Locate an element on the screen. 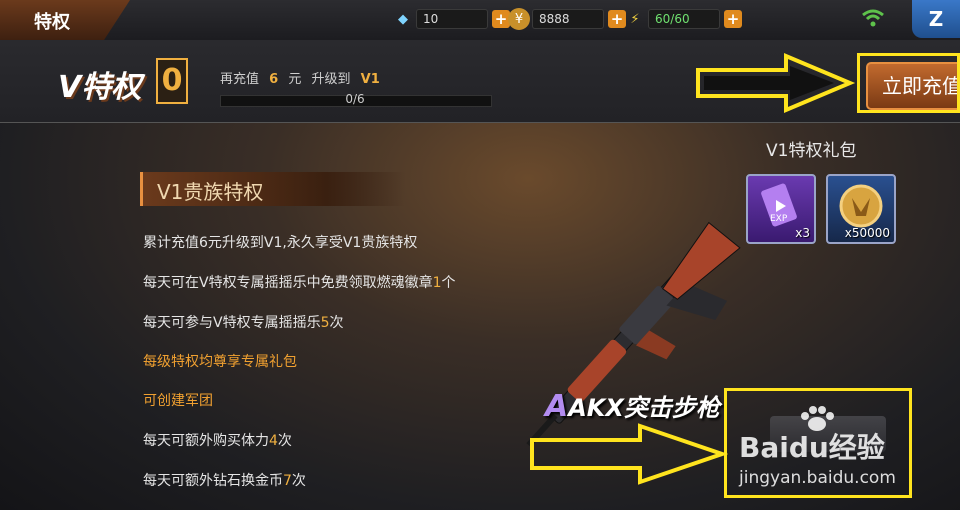  privilege-text: 每天可在V特权专属摇摇乐中免费领取燃魂徽章 is located at coordinates (288, 283).